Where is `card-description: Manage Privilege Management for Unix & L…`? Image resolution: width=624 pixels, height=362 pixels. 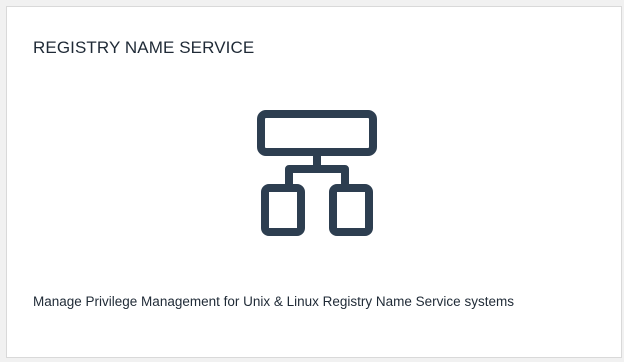 card-description: Manage Privilege Management for Unix & L… is located at coordinates (273, 301).